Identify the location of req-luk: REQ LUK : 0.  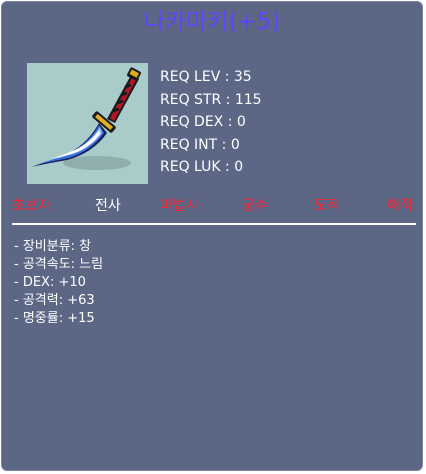
(202, 167).